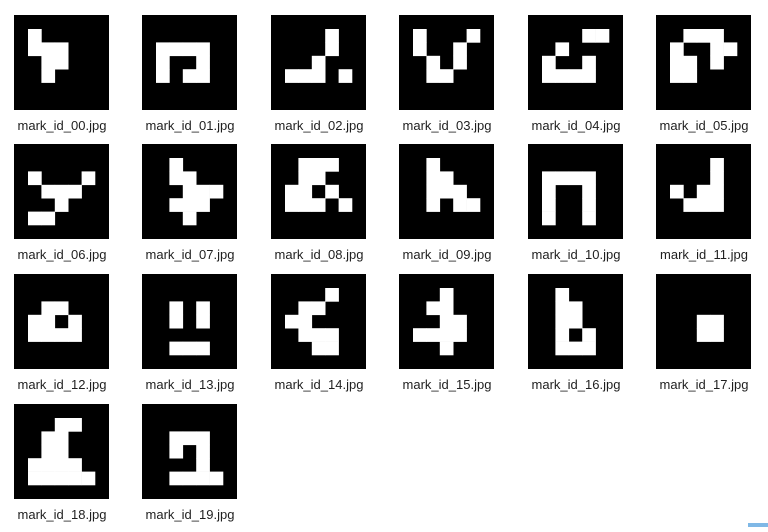  Describe the element at coordinates (575, 62) in the screenshot. I see `aruco-marker-04-icon` at that location.